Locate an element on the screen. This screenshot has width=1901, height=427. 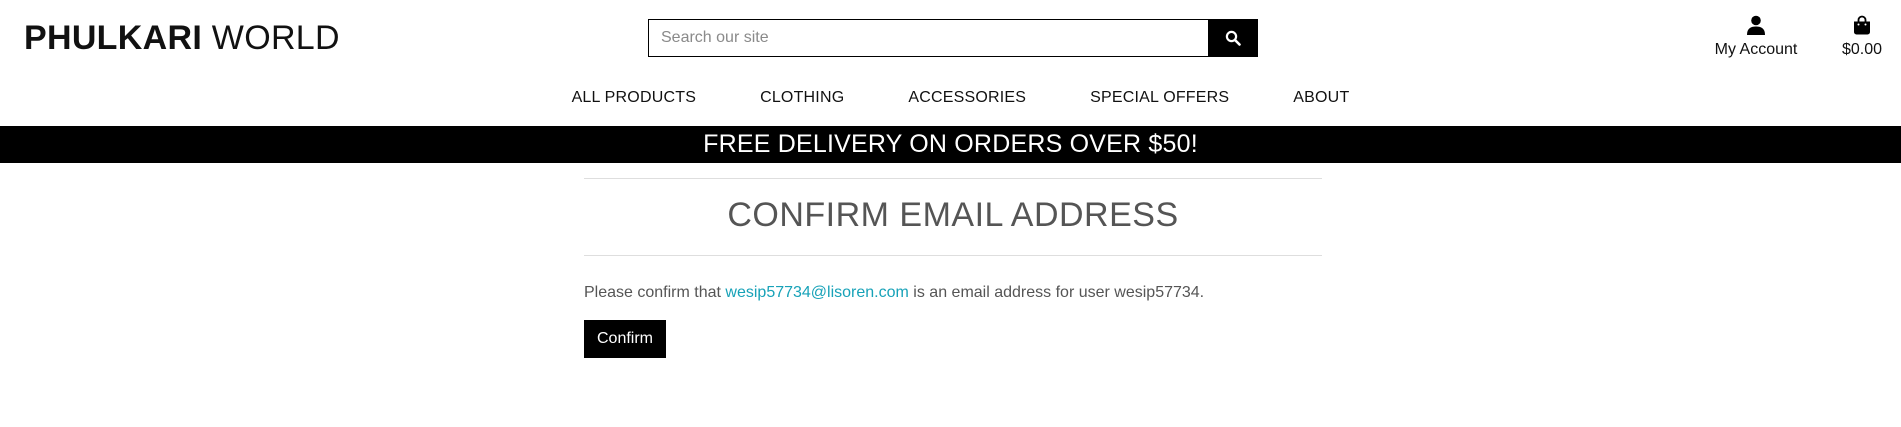
divider-bottom is located at coordinates (953, 255).